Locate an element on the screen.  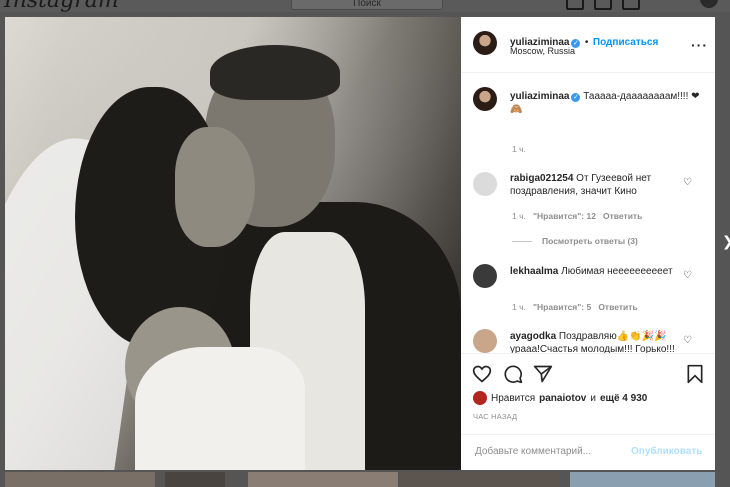
explore-icon is located at coordinates (631, 5).